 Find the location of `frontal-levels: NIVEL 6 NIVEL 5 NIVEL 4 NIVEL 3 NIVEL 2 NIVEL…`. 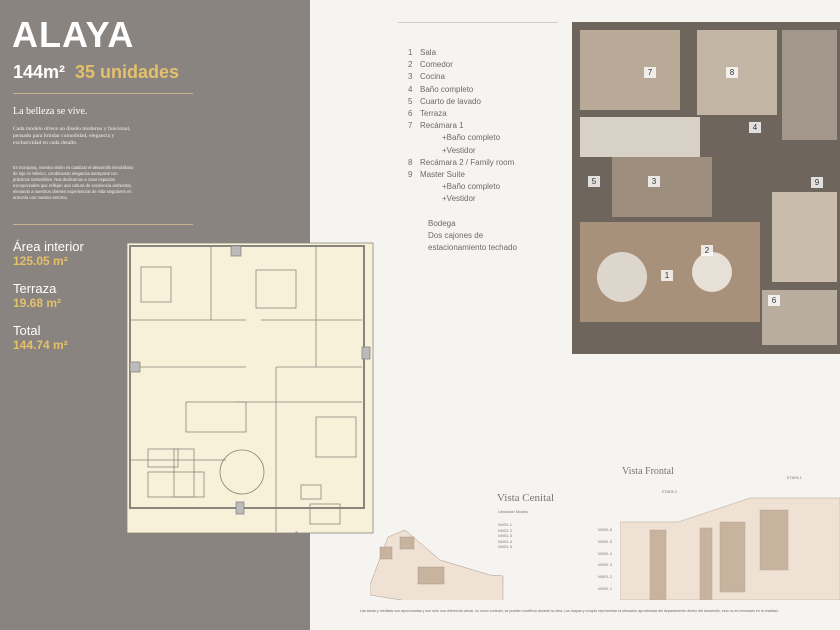

frontal-levels: NIVEL 6 NIVEL 5 NIVEL 4 NIVEL 3 NIVEL 2 NIVEL… is located at coordinates (605, 560).